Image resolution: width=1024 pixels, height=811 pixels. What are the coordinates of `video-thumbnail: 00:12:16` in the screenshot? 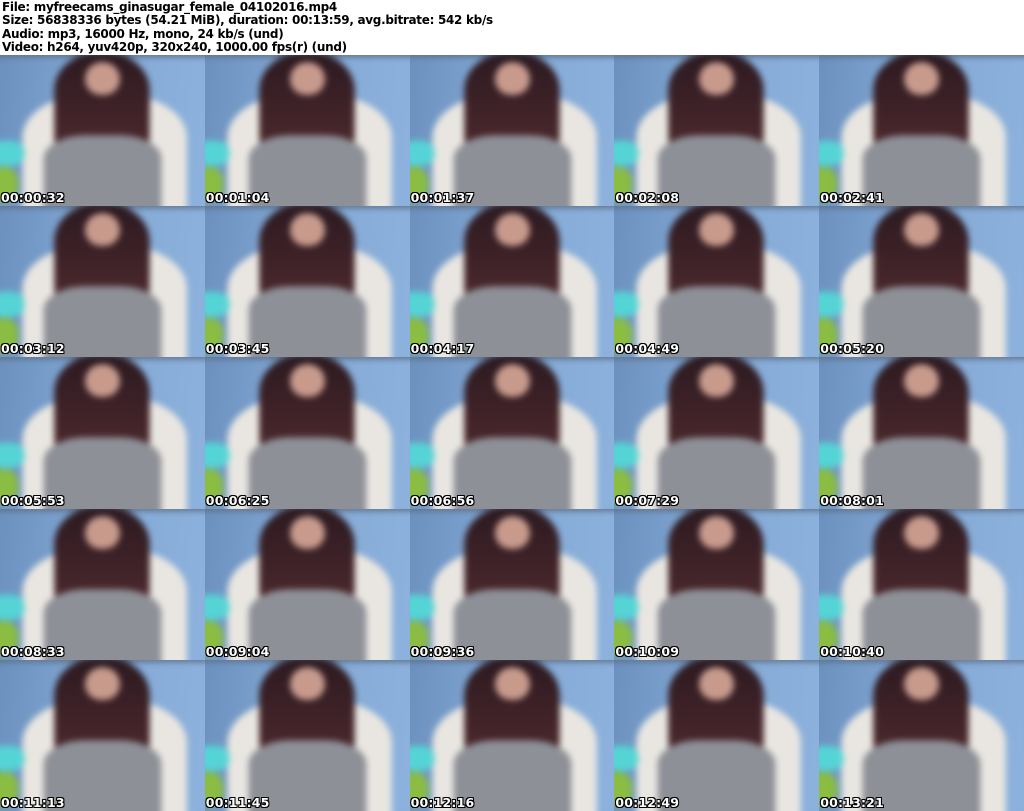 It's located at (512, 735).